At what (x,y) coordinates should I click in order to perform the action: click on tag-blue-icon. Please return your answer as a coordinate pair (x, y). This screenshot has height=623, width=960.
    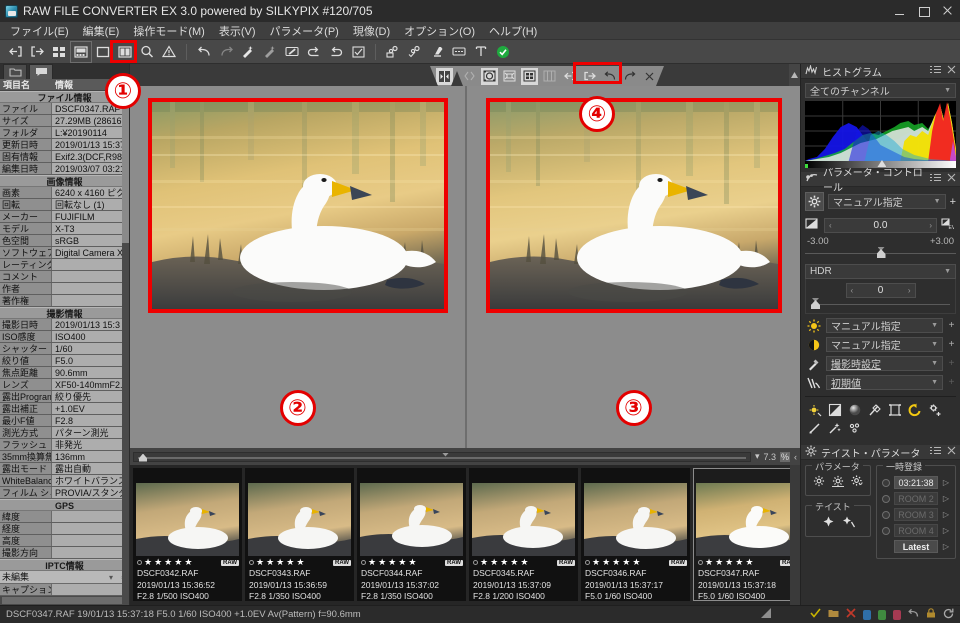
    Looking at the image, I should click on (867, 614).